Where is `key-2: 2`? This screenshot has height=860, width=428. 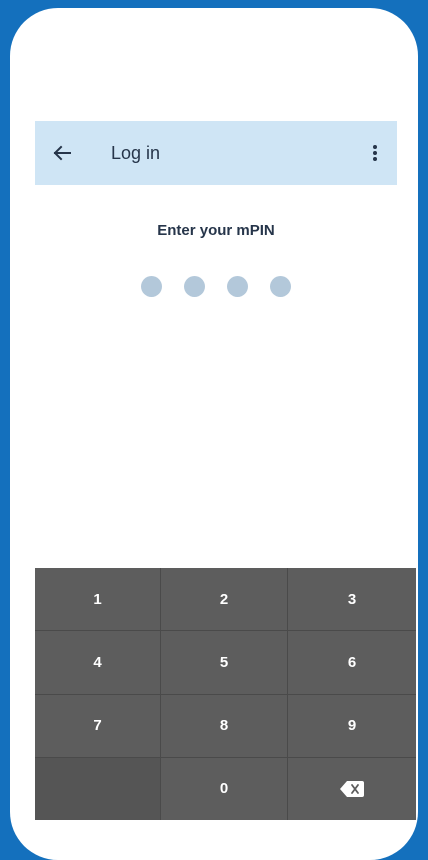 key-2: 2 is located at coordinates (224, 599).